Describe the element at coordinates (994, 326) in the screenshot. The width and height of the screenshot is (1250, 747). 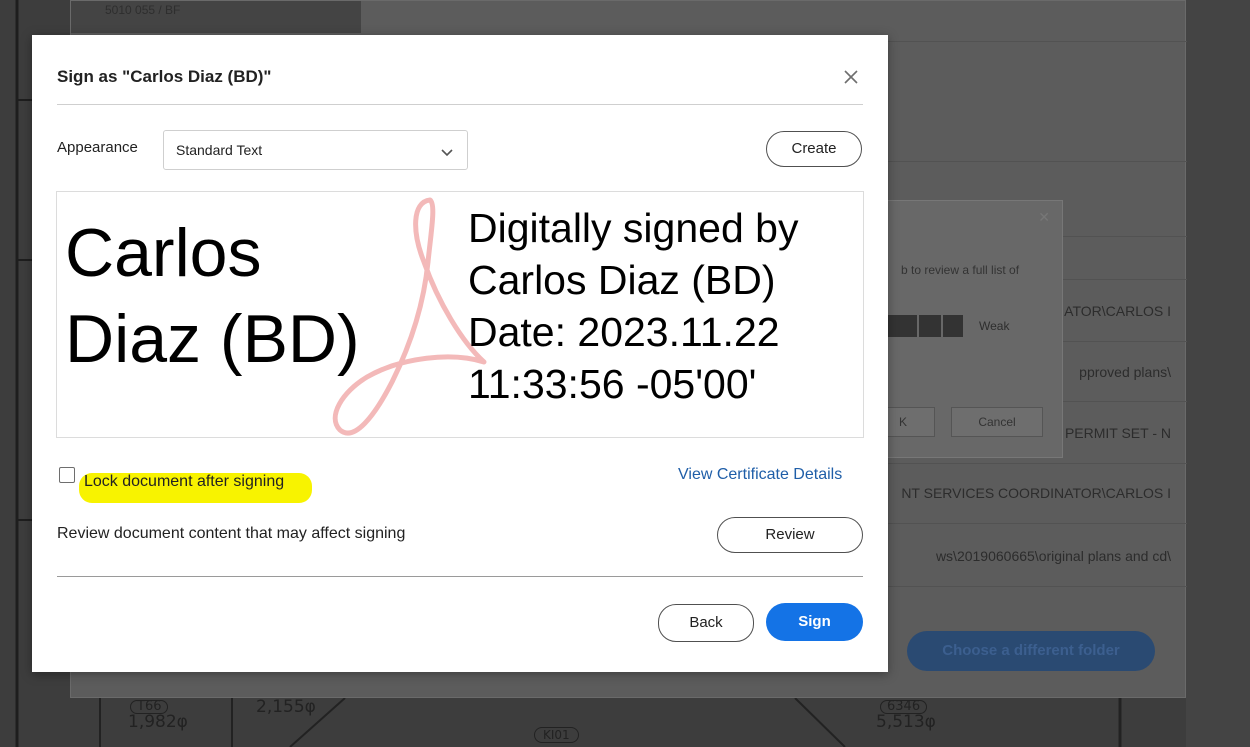
I see `background-strength-label: Weak` at that location.